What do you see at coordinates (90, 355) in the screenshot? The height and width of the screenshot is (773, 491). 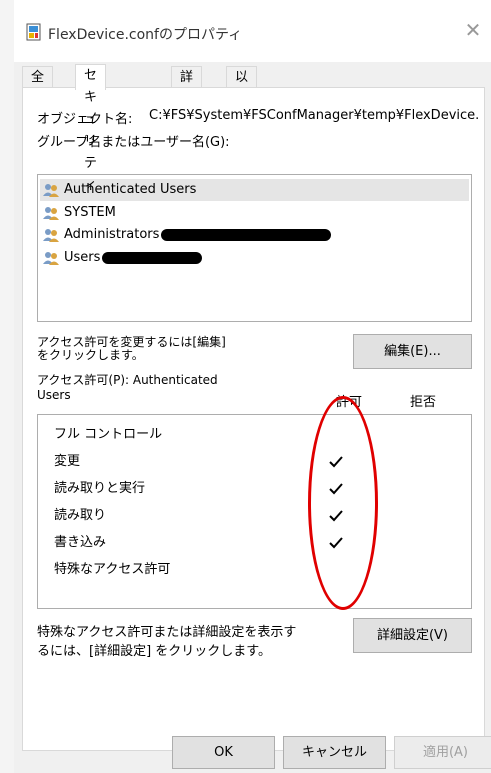 I see `edit-instructions-line2: をクリックします。` at bounding box center [90, 355].